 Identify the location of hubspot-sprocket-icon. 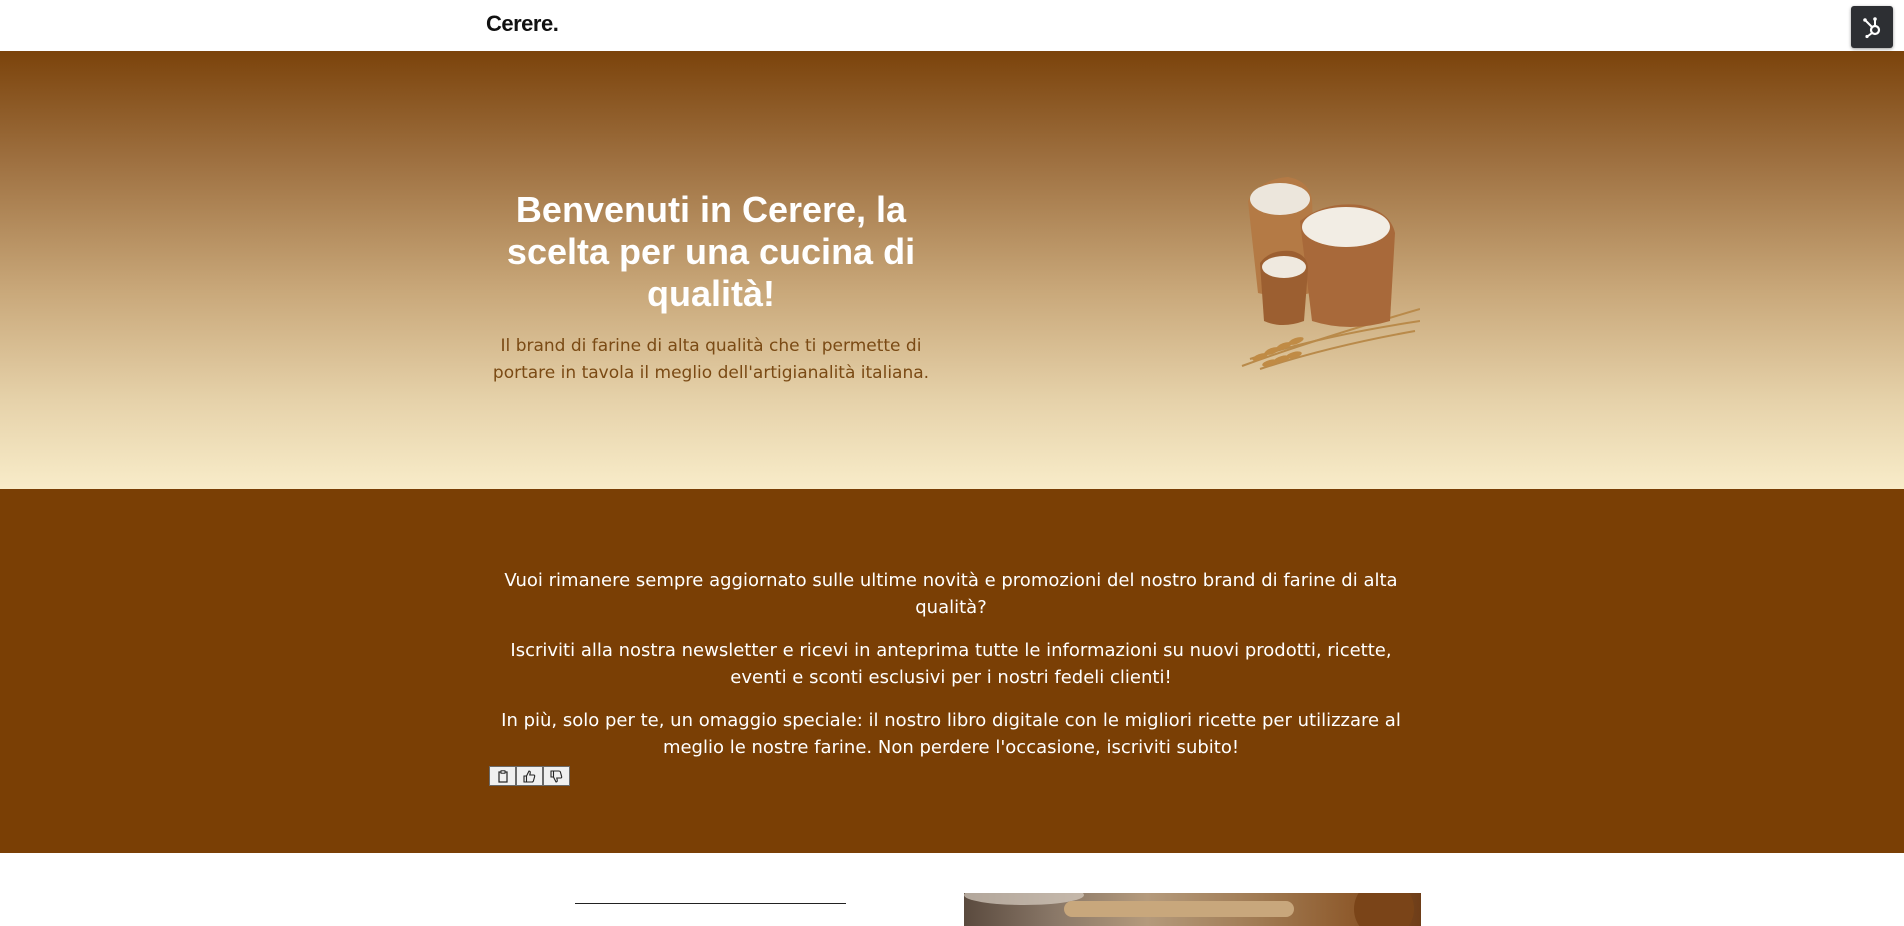
(1872, 27).